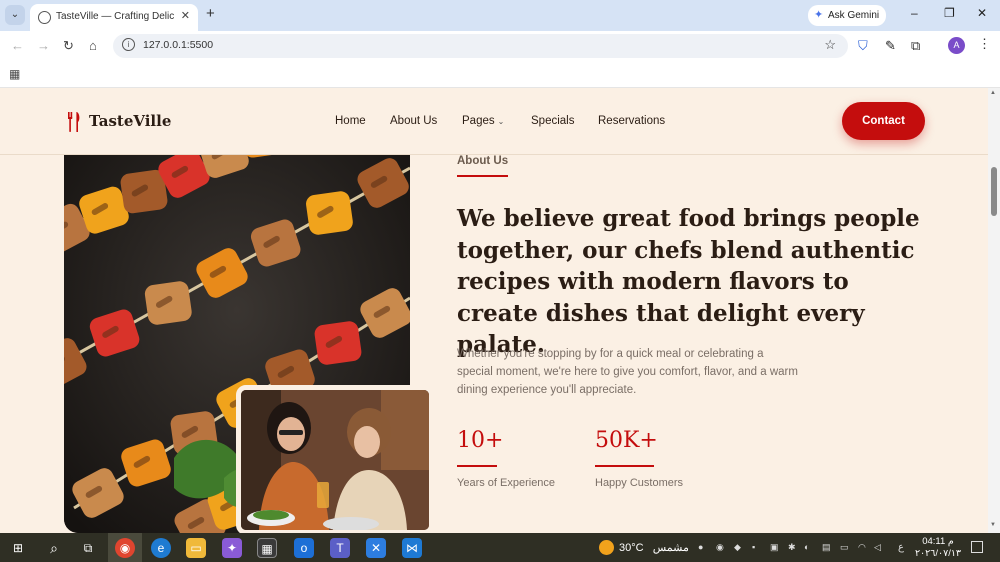 The width and height of the screenshot is (1000, 562). I want to click on page-scrollbar, so click(994, 310).